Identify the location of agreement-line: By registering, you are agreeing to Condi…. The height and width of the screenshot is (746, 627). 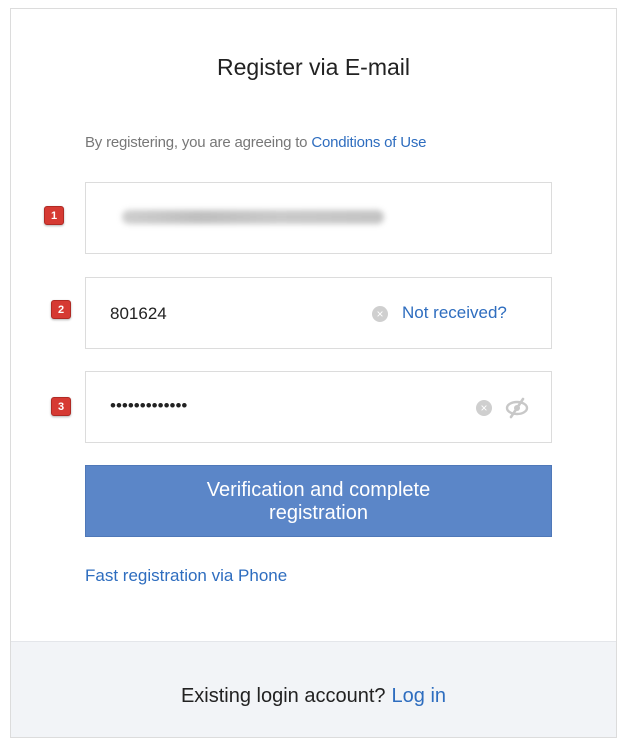
(256, 142).